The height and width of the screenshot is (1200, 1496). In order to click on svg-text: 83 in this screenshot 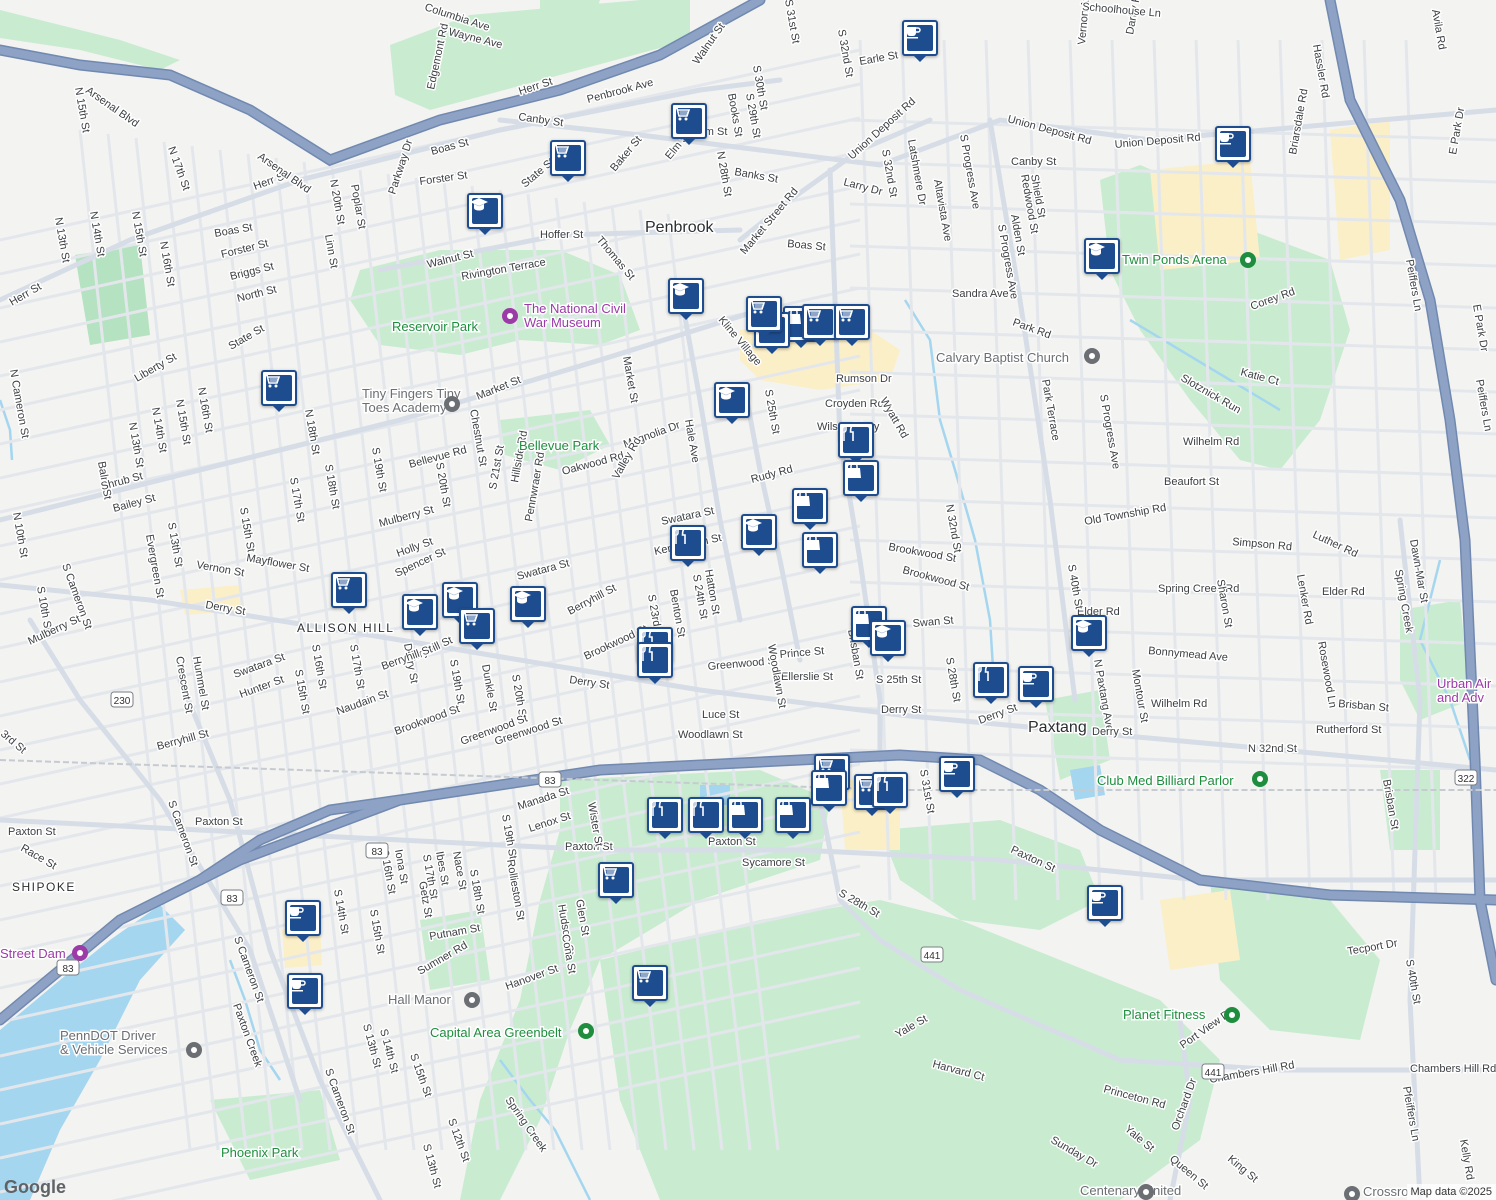, I will do `click(377, 852)`.